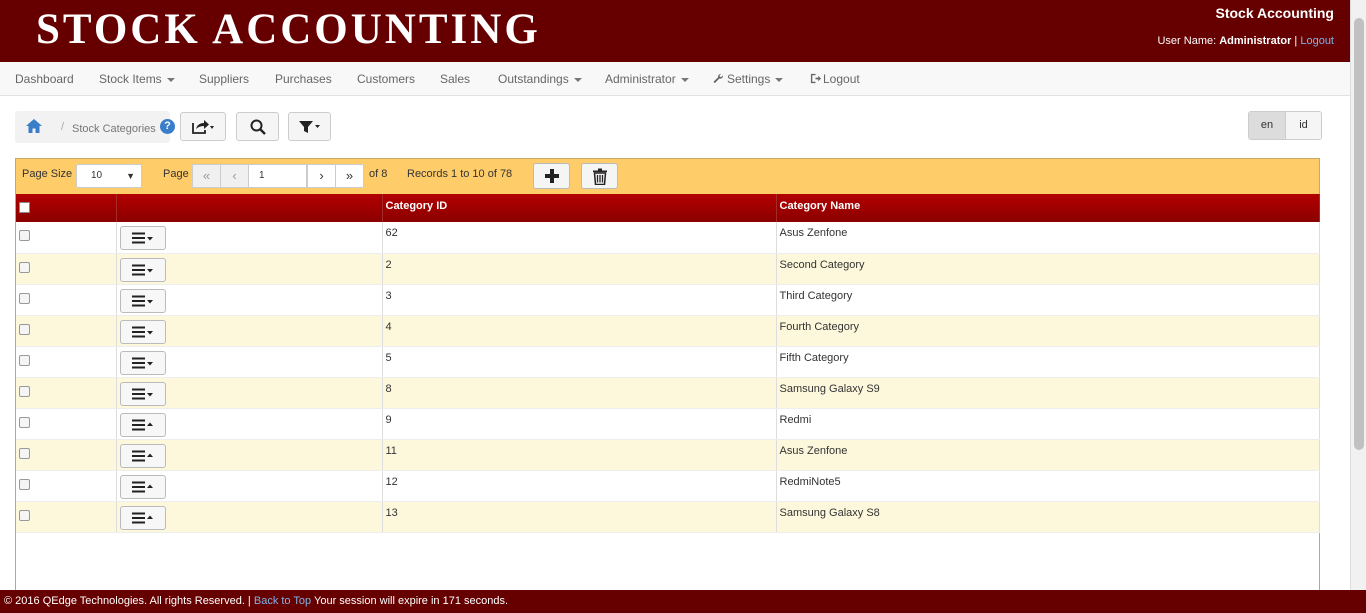  What do you see at coordinates (579, 517) in the screenshot?
I see `category-id-cell: 13` at bounding box center [579, 517].